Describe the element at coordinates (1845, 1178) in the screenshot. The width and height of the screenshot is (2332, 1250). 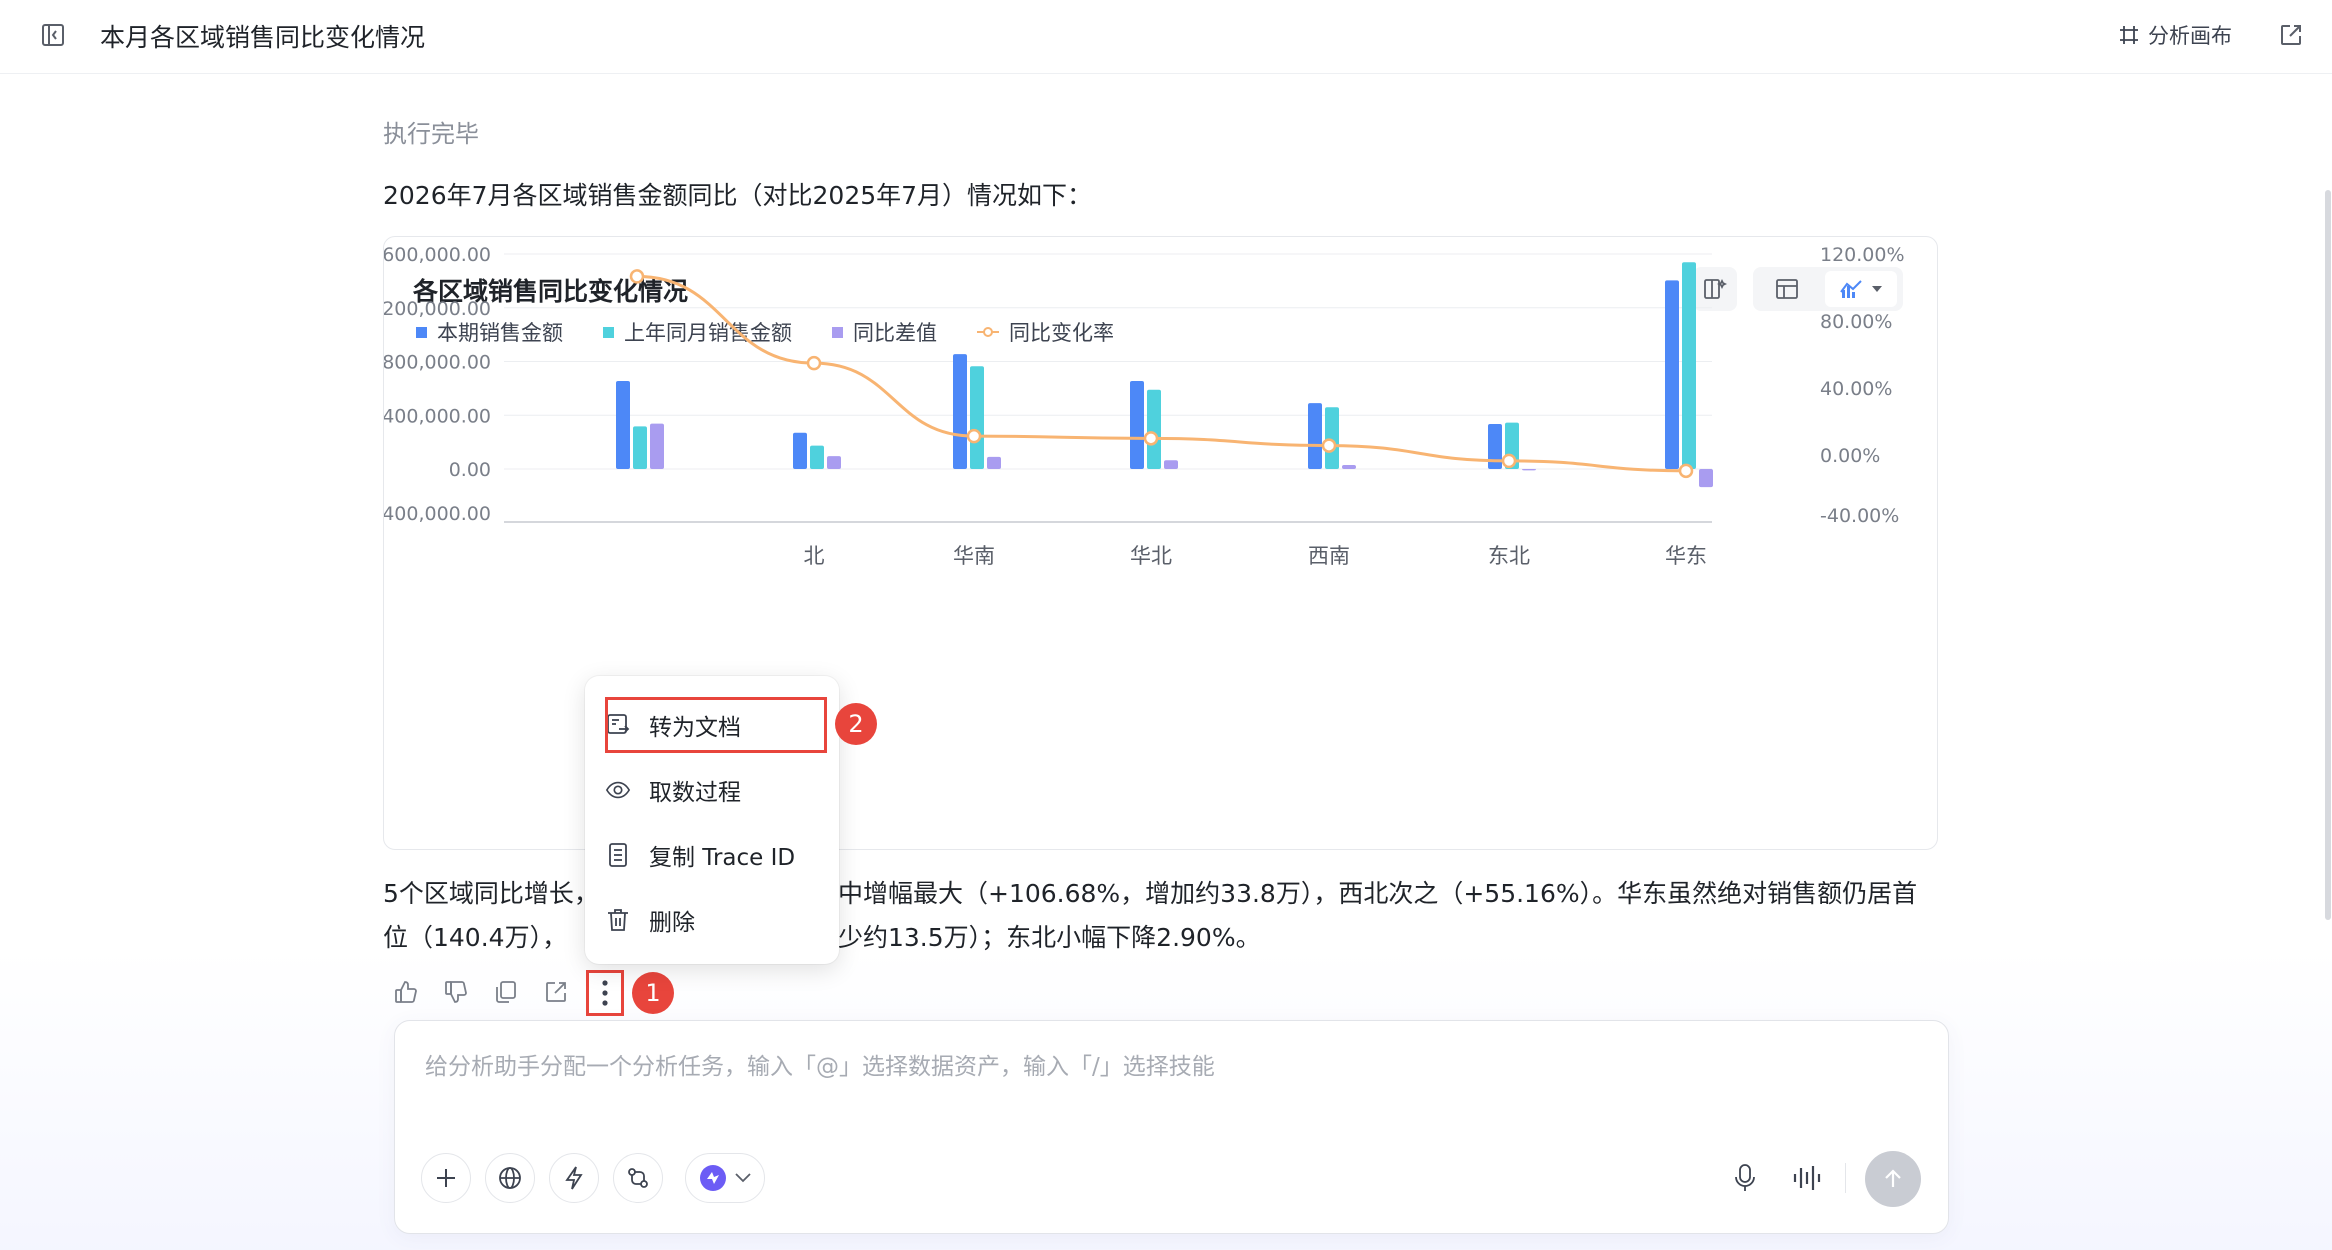
I see `input-divider` at that location.